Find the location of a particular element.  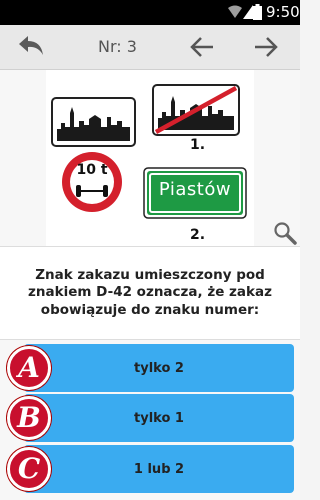

answer-c-badge: C is located at coordinates (29, 469).